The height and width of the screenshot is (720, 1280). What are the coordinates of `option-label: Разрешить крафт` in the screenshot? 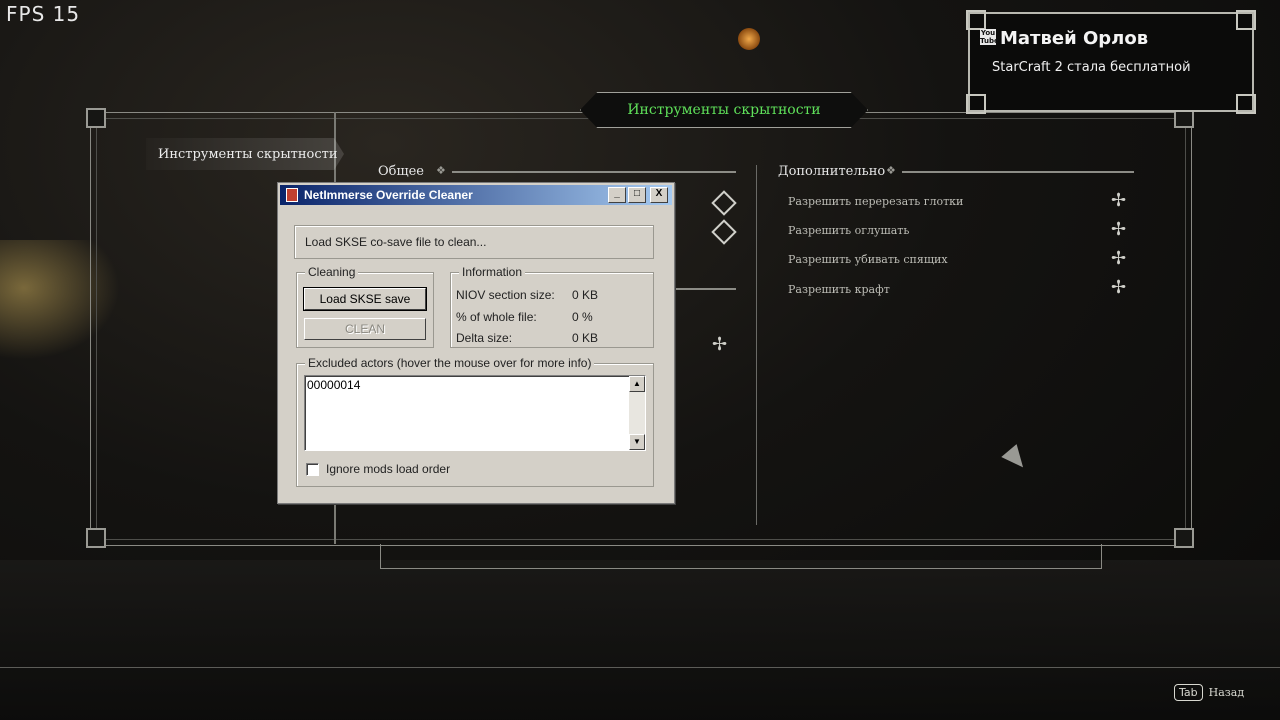 It's located at (839, 289).